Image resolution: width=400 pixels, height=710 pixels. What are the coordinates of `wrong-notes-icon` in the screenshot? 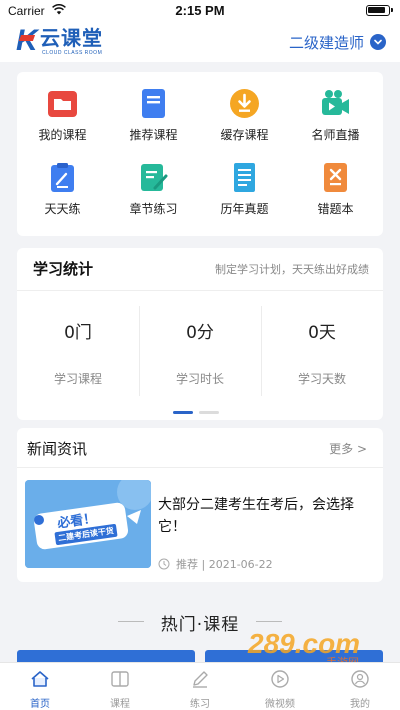 It's located at (335, 177).